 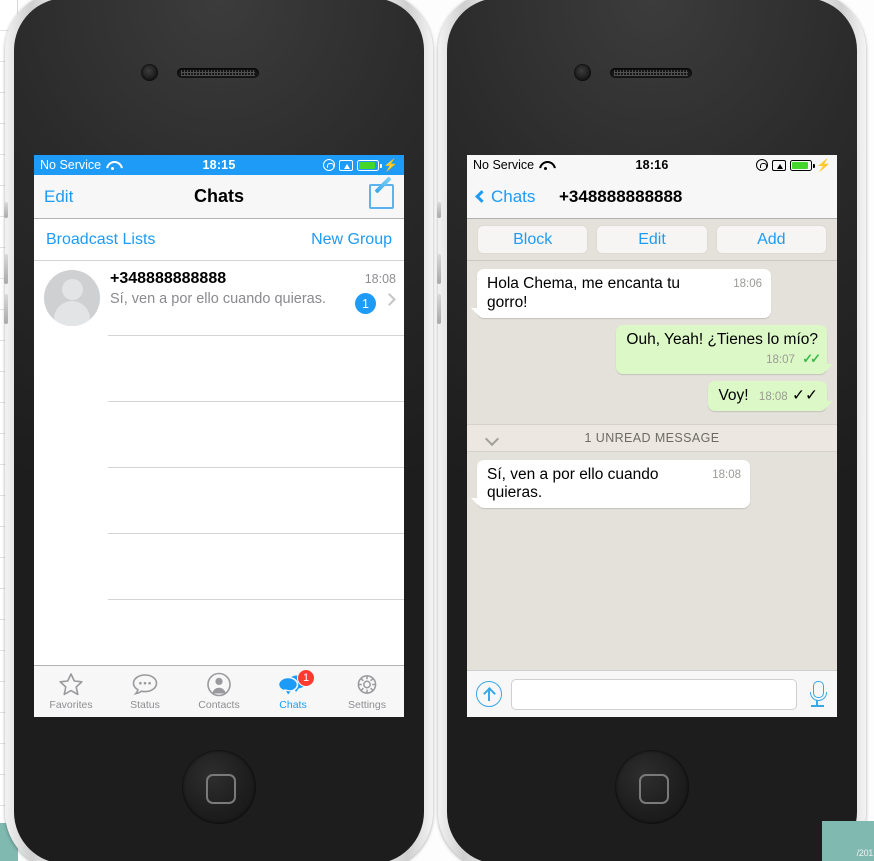 I want to click on unread-divider-label: 1 UNREAD MESSAGE, so click(x=652, y=437).